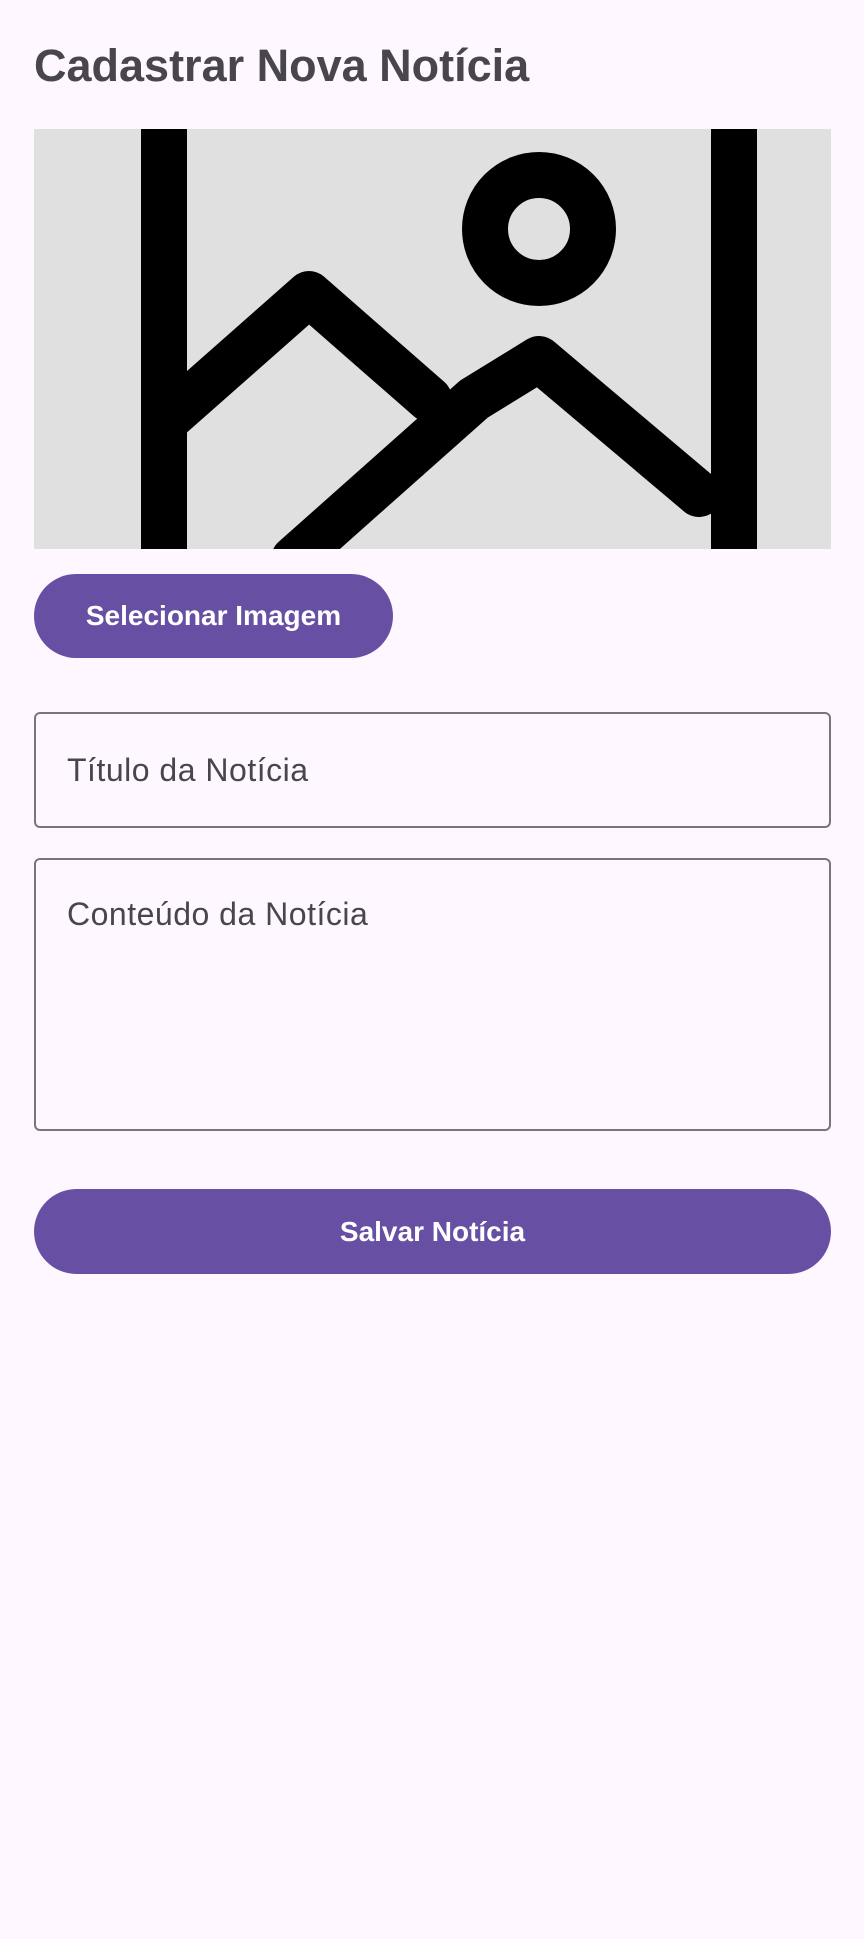 Image resolution: width=864 pixels, height=1939 pixels. Describe the element at coordinates (282, 65) in the screenshot. I see `page-title: Cadastrar Nova Notícia` at that location.